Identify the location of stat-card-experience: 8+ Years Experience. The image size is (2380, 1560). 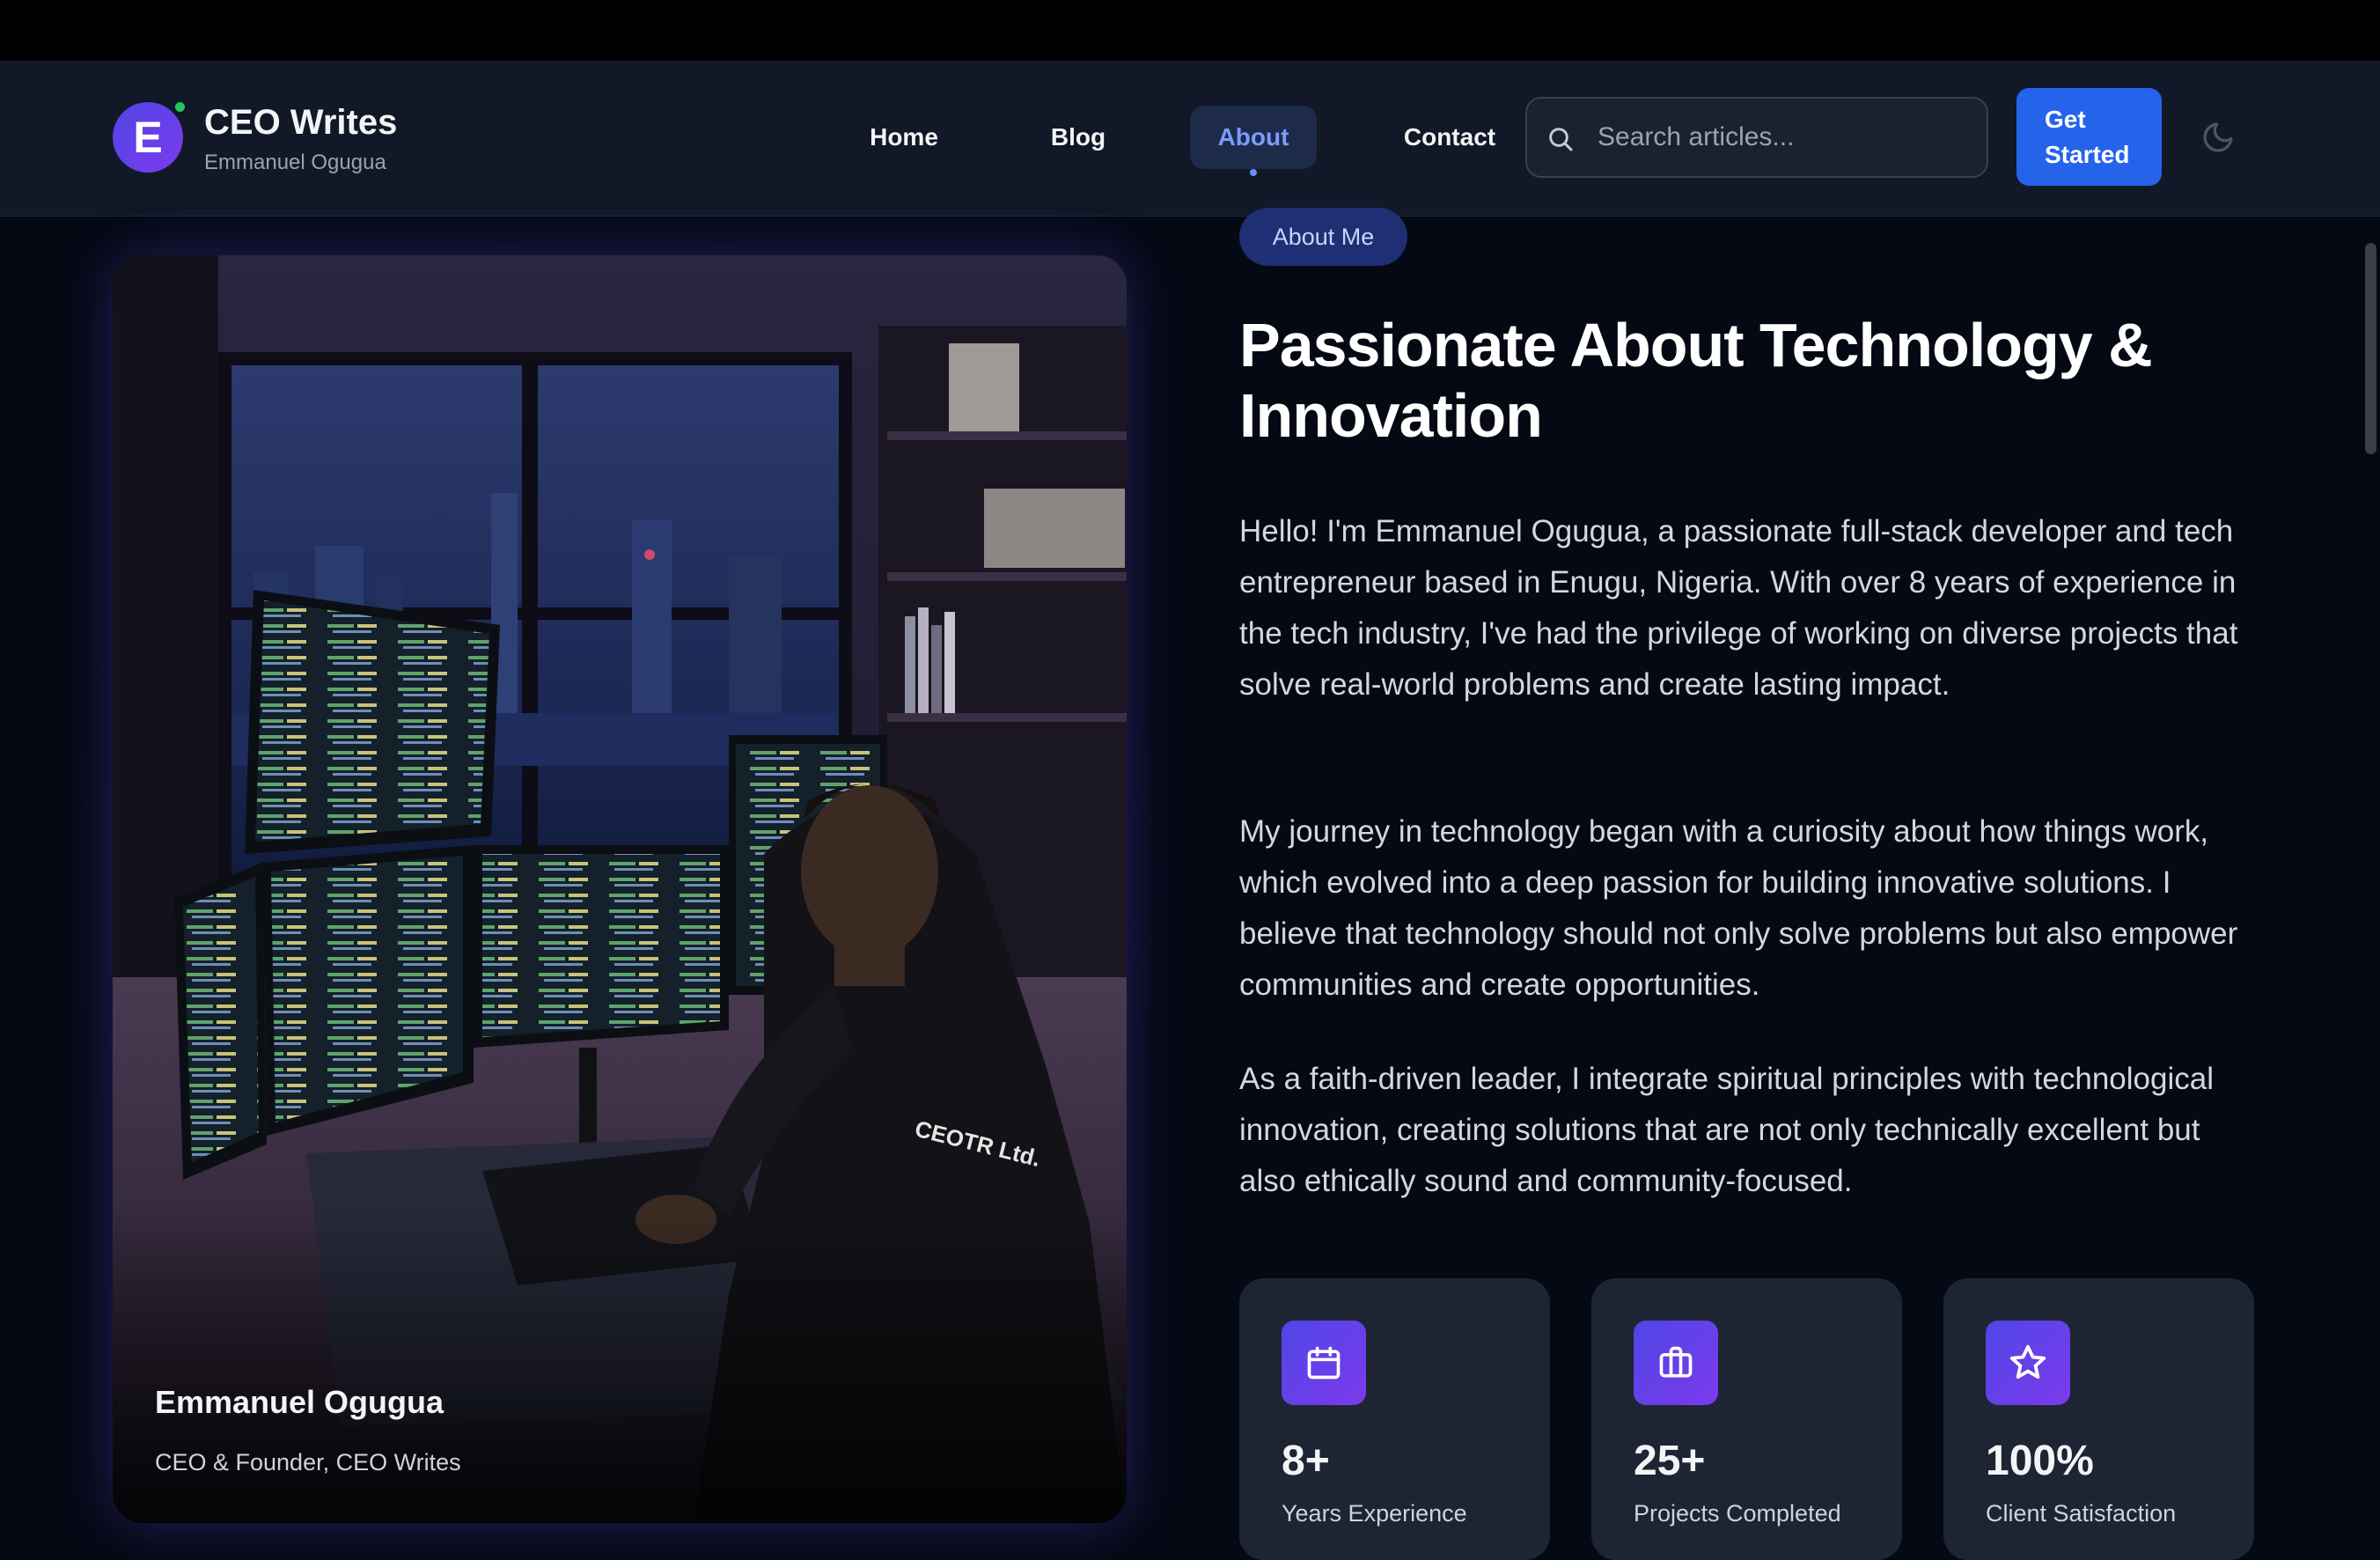
(1394, 1419).